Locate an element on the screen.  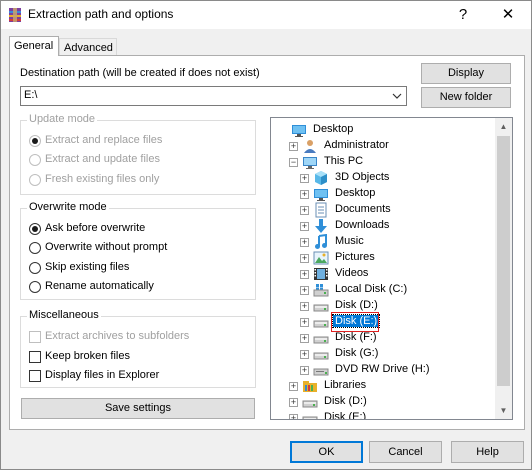
tree-node-label: Downloads is located at coordinates (362, 225).